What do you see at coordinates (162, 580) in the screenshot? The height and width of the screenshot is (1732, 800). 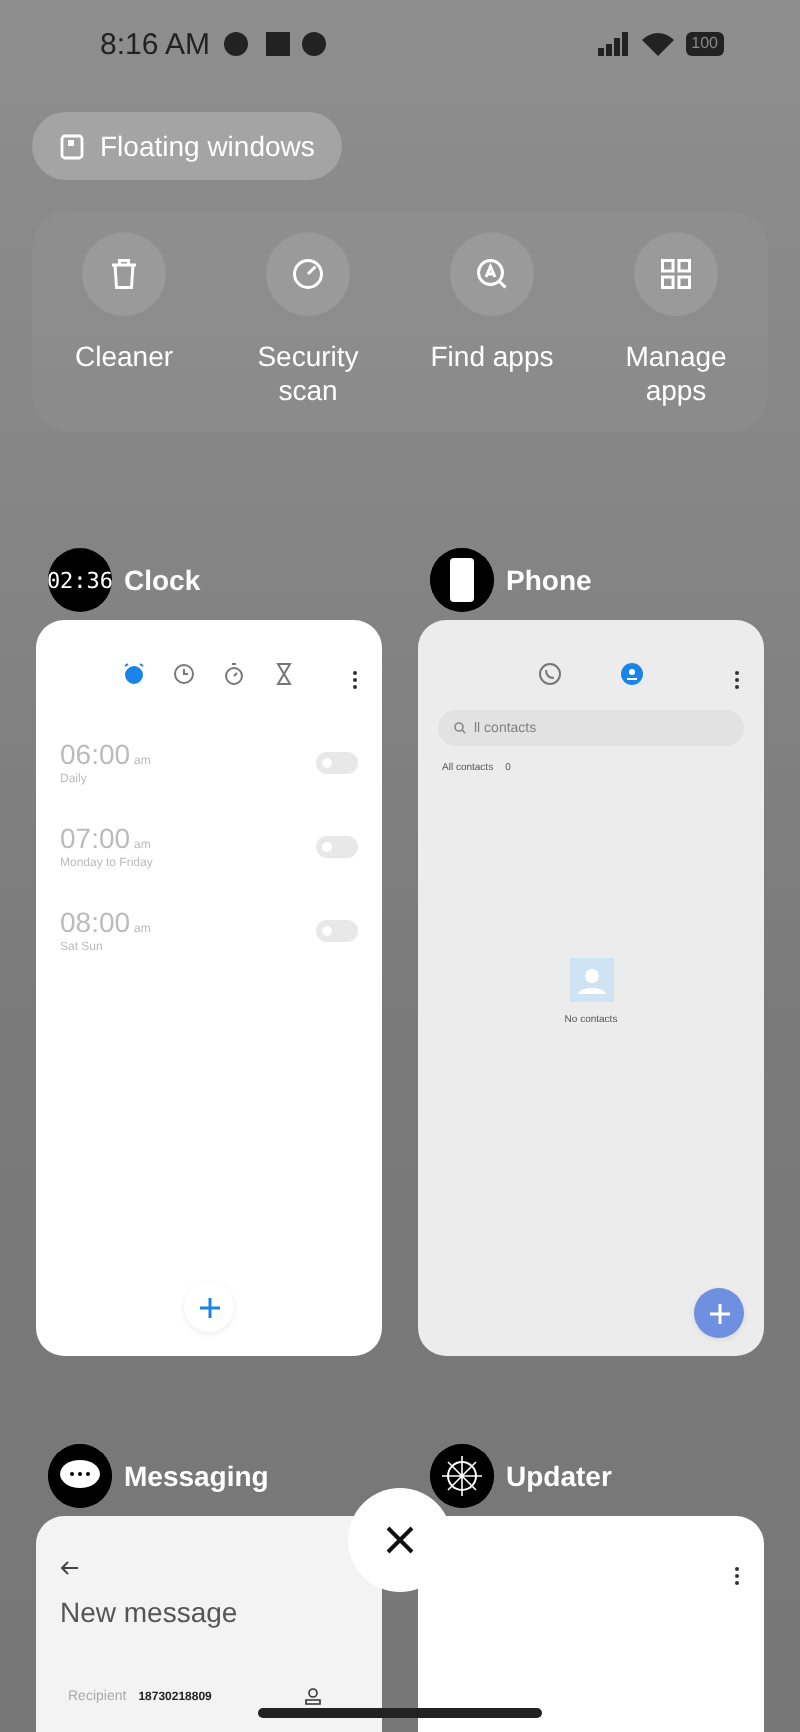 I see `app-name: Clock` at bounding box center [162, 580].